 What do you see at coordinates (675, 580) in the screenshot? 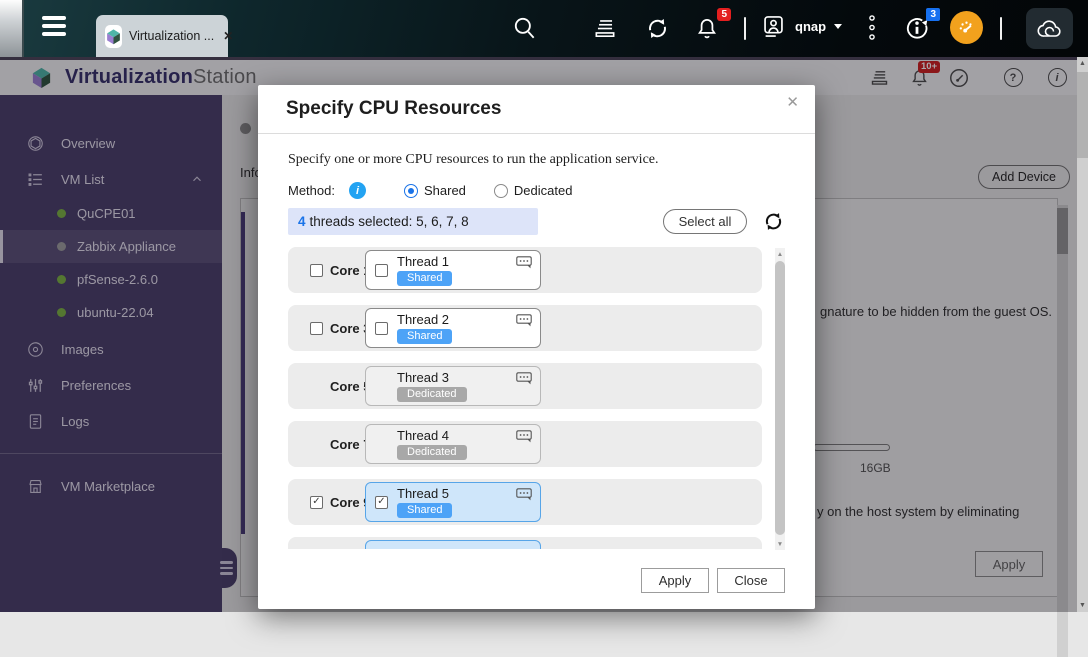
I see `dialog-apply-button: Apply` at bounding box center [675, 580].